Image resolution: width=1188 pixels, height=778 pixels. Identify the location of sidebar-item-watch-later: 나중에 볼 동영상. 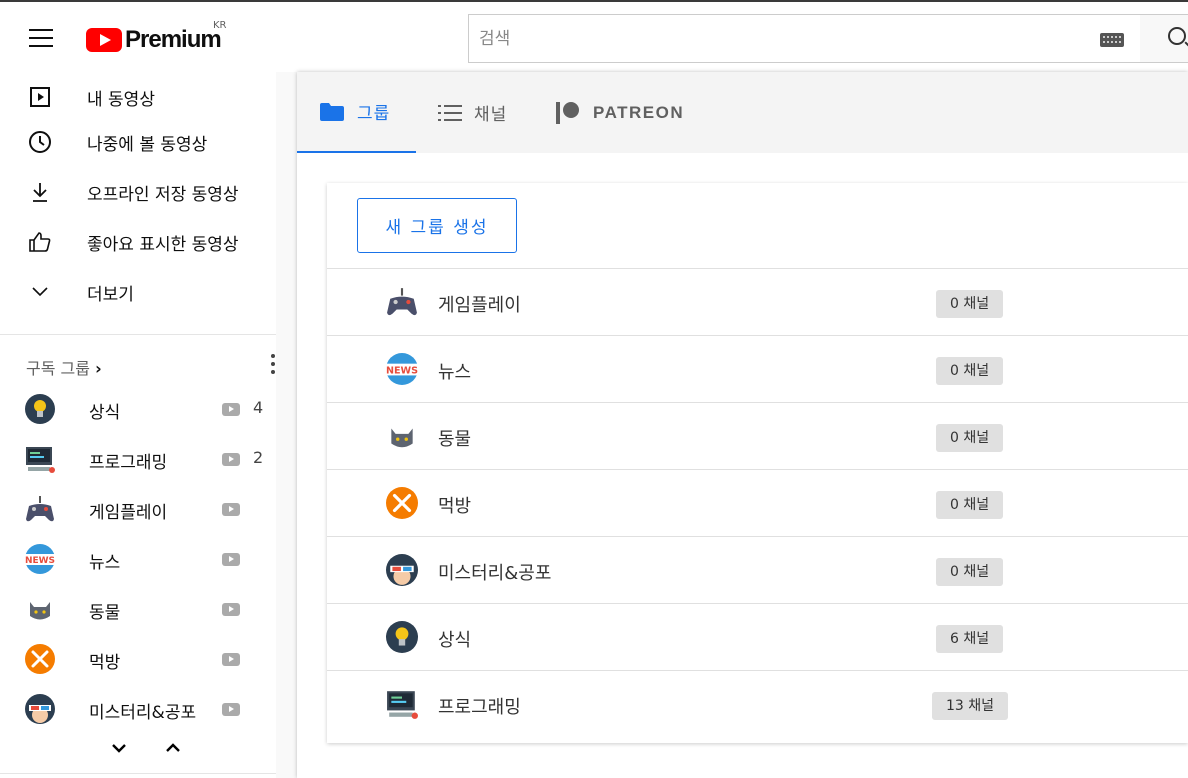
(138, 142).